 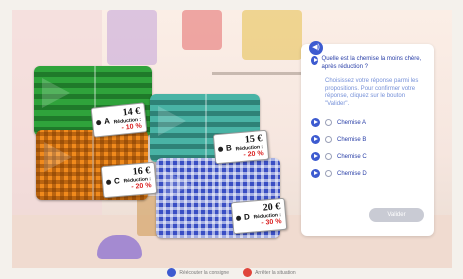 What do you see at coordinates (119, 247) in the screenshot?
I see `hat-decoration` at bounding box center [119, 247].